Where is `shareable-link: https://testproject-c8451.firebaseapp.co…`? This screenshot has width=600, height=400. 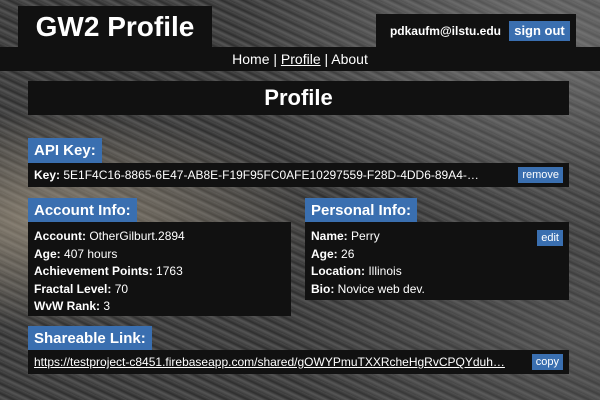 shareable-link: https://testproject-c8451.firebaseapp.co… is located at coordinates (279, 362).